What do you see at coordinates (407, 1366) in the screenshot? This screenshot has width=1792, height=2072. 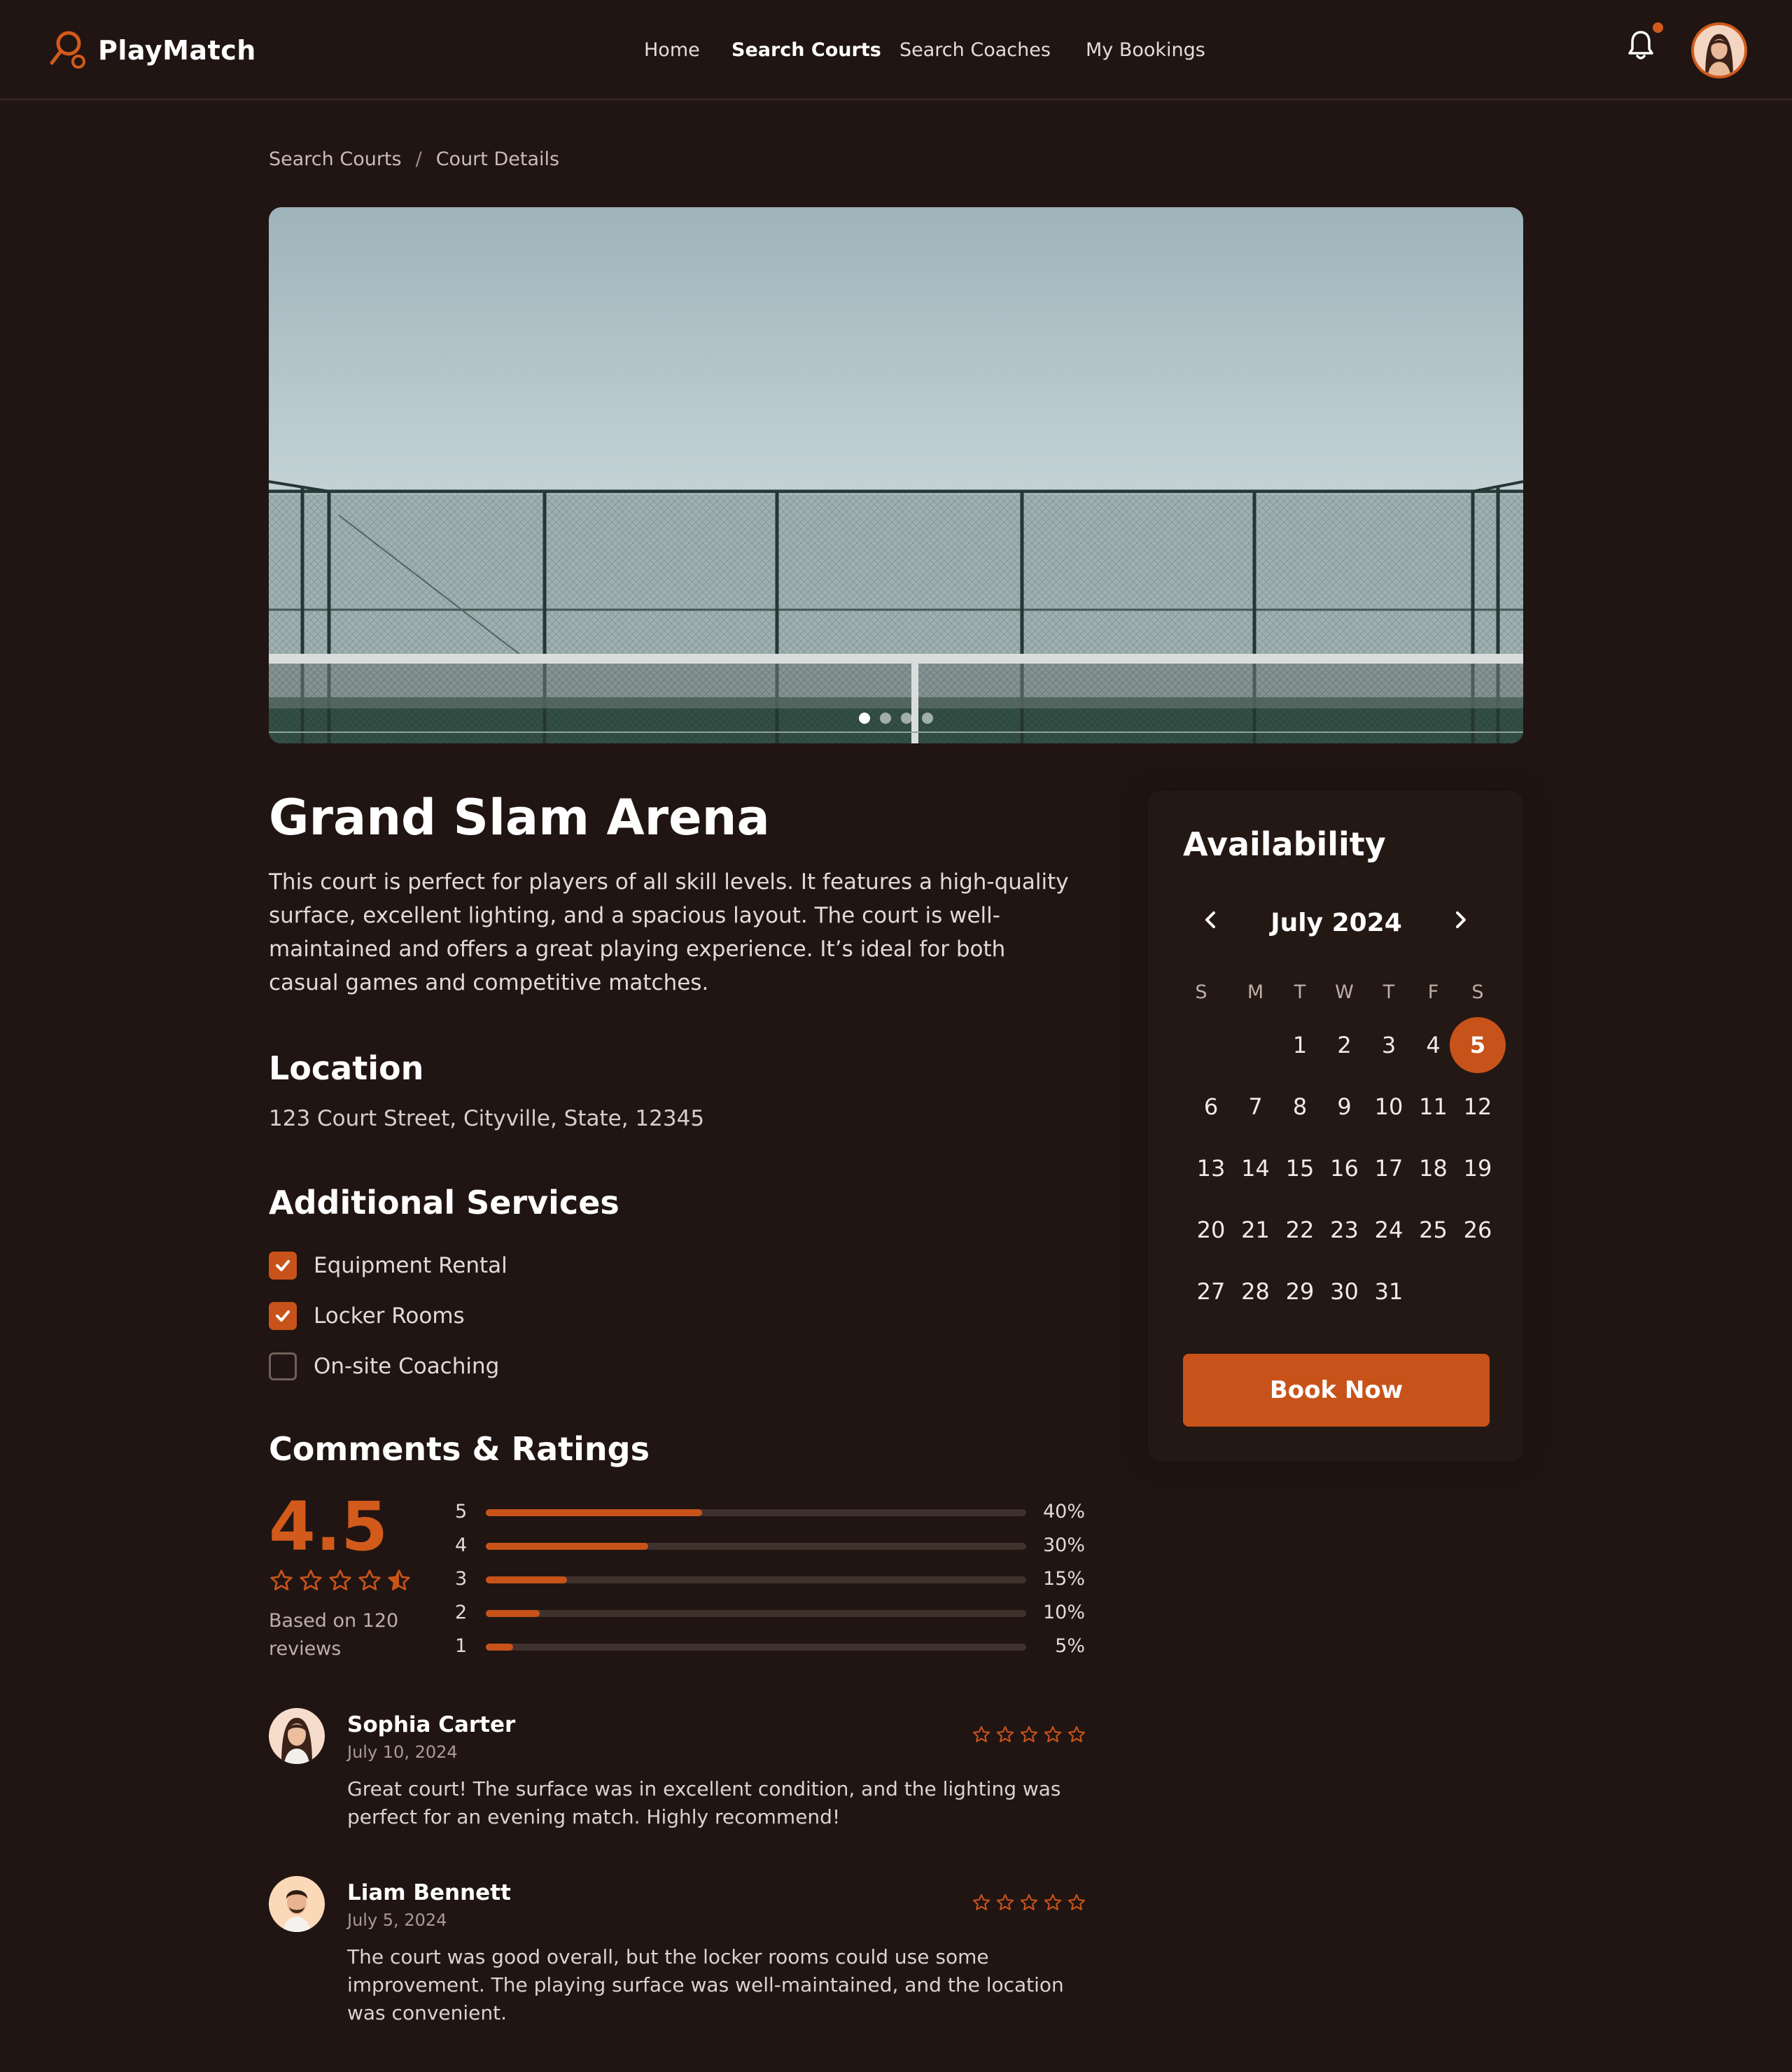 I see `service-label: On-site Coaching` at bounding box center [407, 1366].